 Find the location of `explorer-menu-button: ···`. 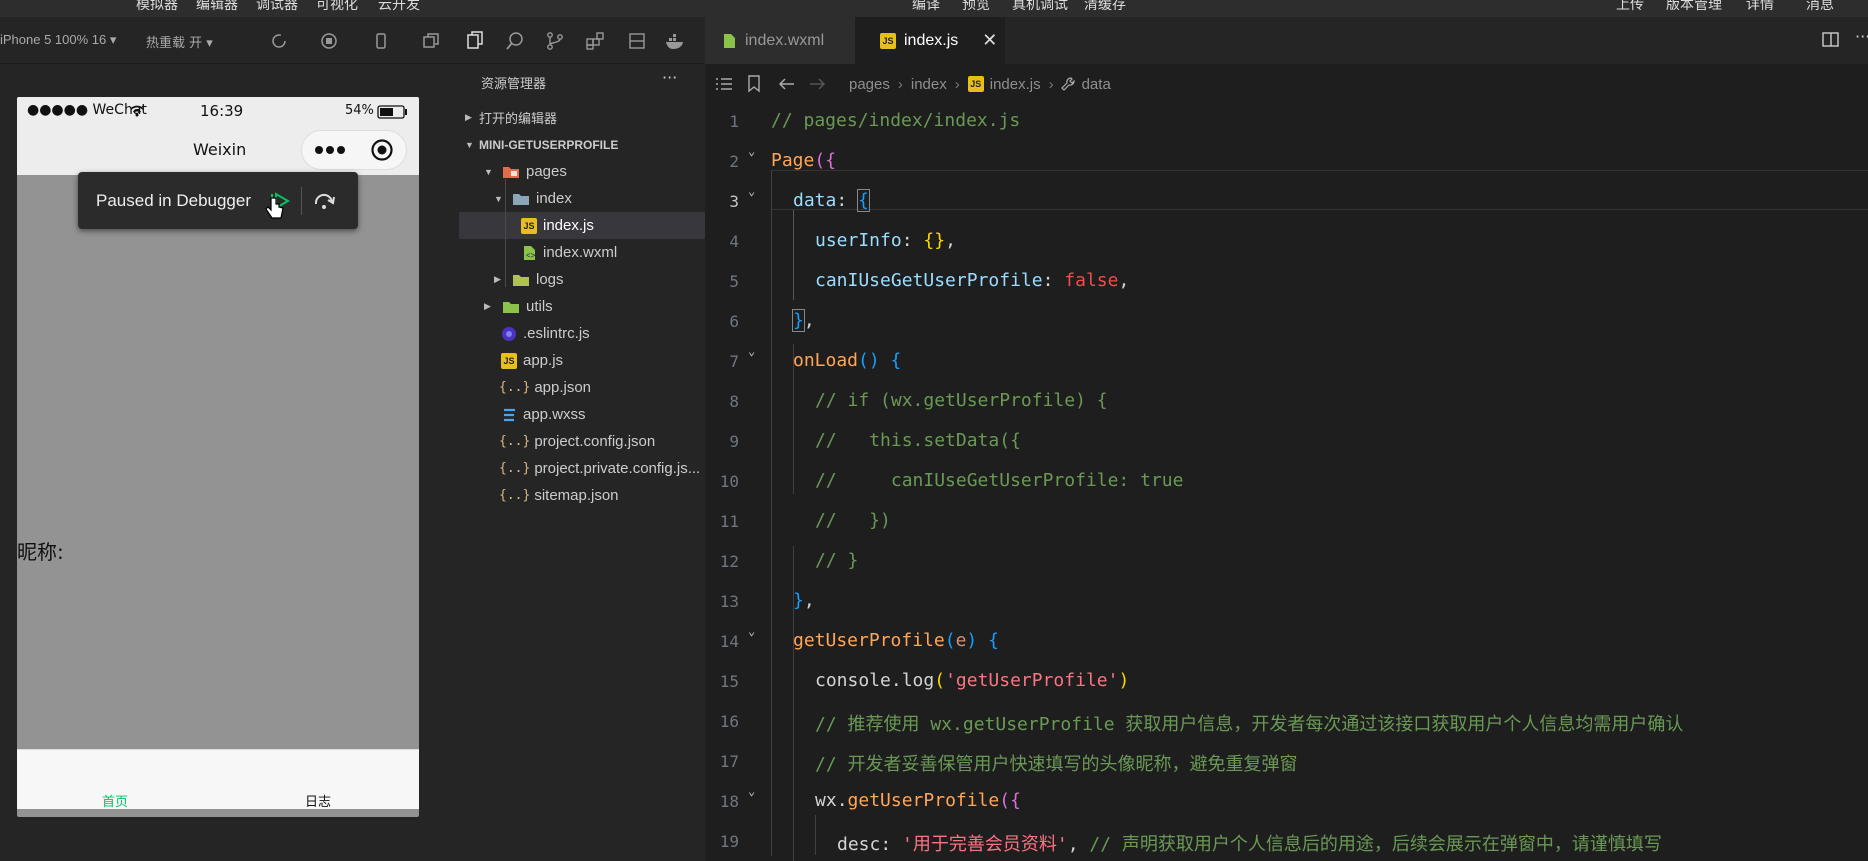

explorer-menu-button: ··· is located at coordinates (669, 77).